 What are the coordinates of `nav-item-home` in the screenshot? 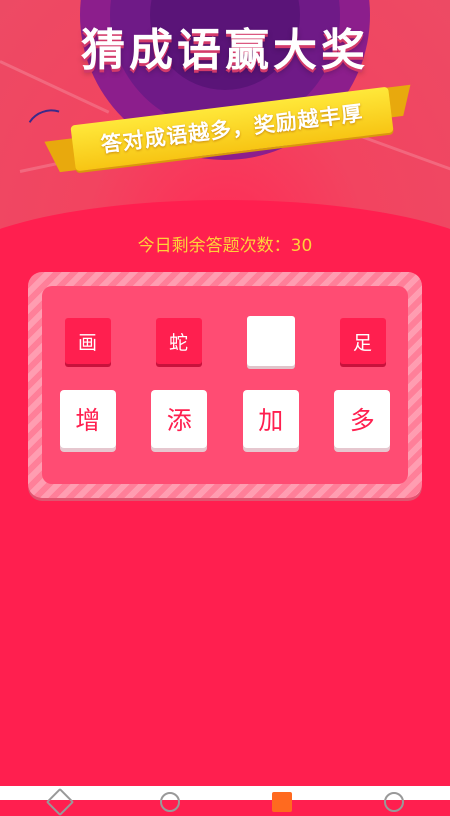 It's located at (60, 801).